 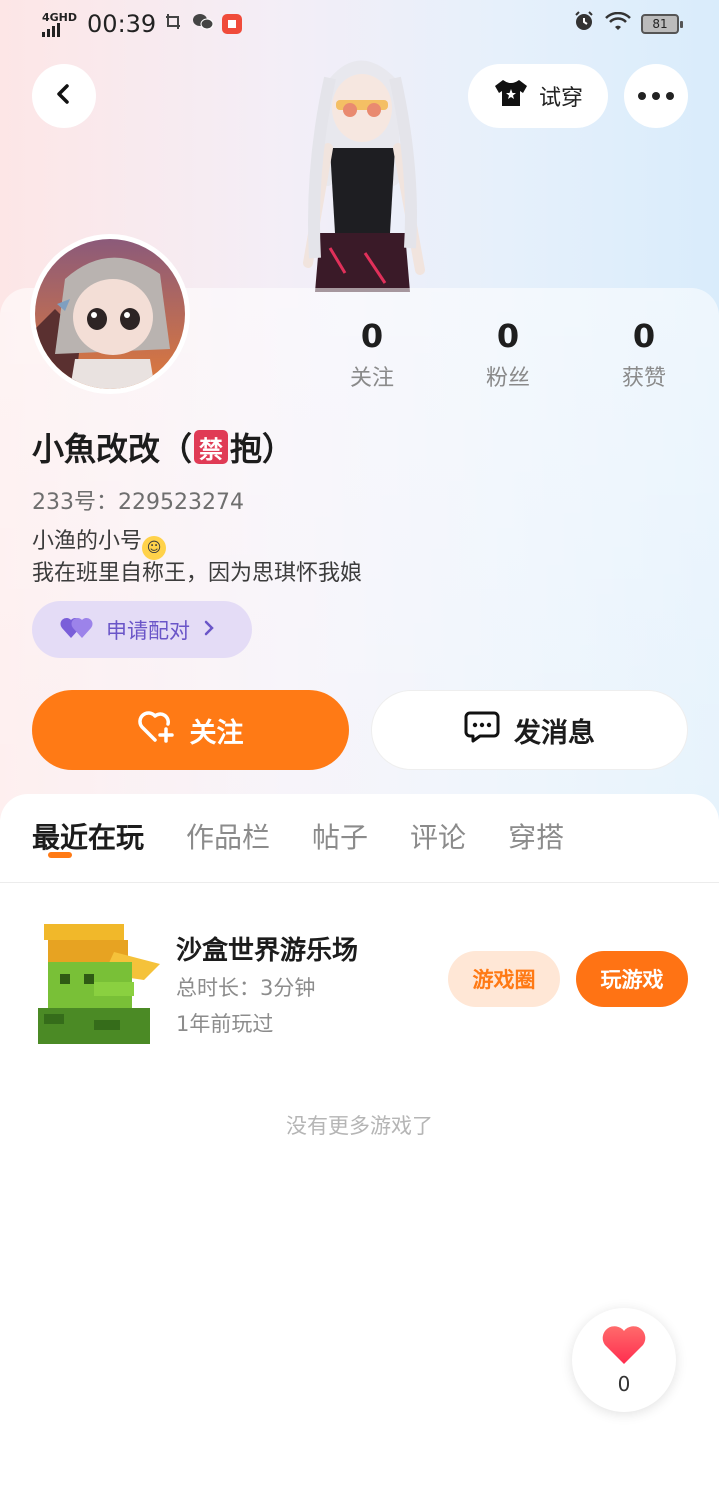 I want to click on profile-nickname: 小魚改改（ 禁 抱）, so click(x=163, y=447).